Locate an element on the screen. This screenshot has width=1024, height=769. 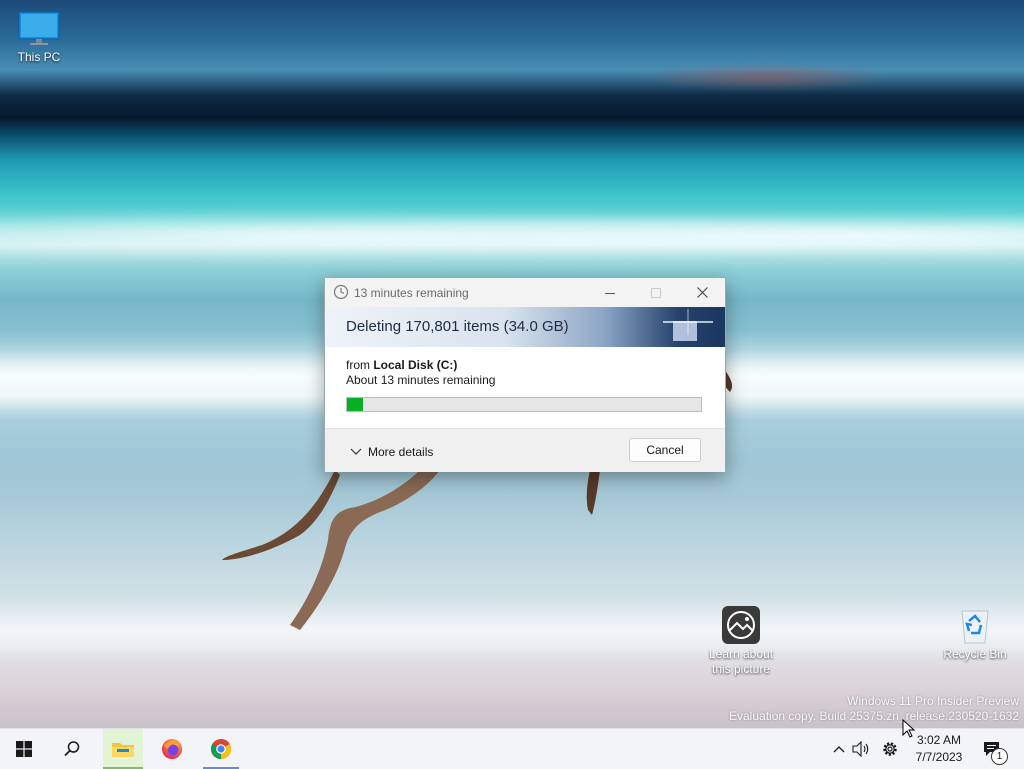
search-button is located at coordinates (72, 749).